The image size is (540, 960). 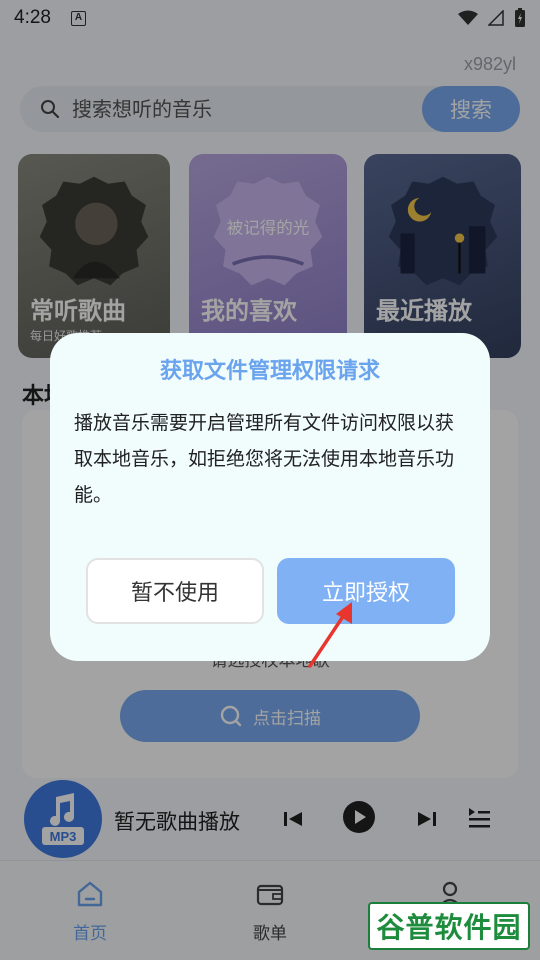 What do you see at coordinates (269, 371) in the screenshot?
I see `dialog-title: 获取文件管理权限请求` at bounding box center [269, 371].